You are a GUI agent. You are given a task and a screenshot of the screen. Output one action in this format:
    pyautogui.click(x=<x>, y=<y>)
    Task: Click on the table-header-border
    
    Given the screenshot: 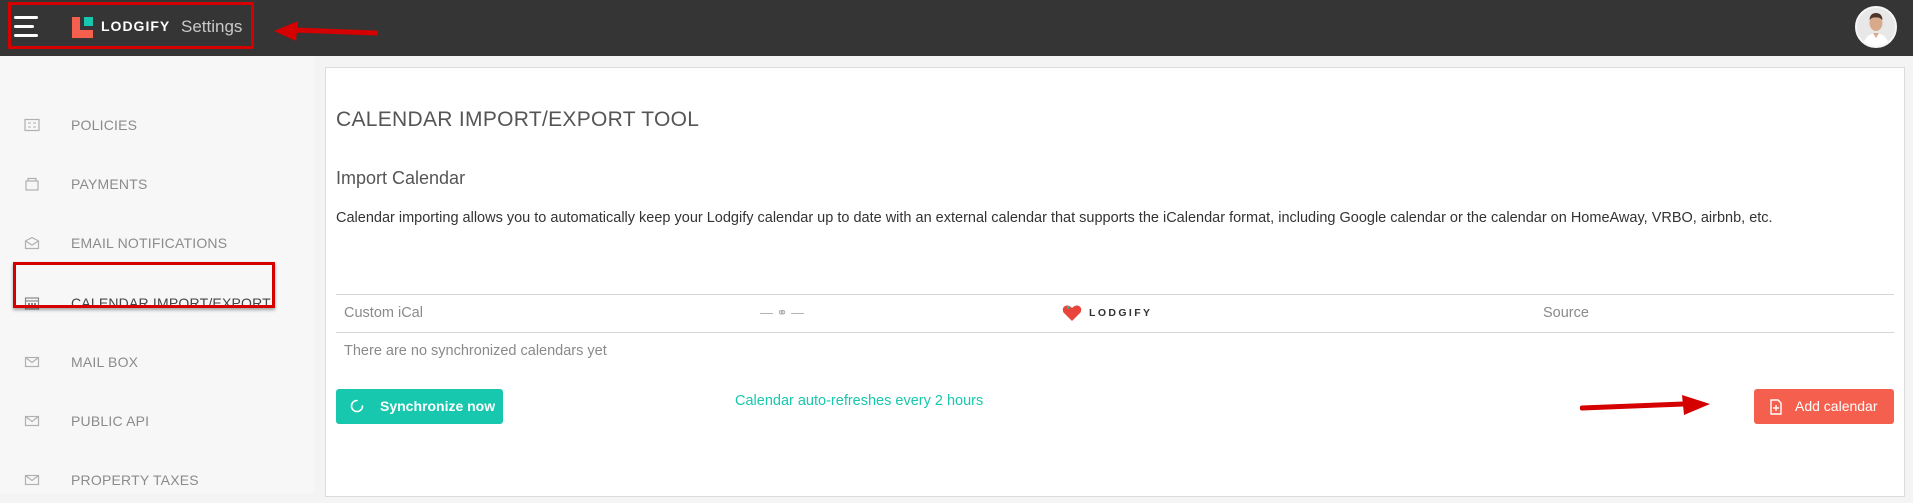 What is the action you would take?
    pyautogui.click(x=1115, y=332)
    